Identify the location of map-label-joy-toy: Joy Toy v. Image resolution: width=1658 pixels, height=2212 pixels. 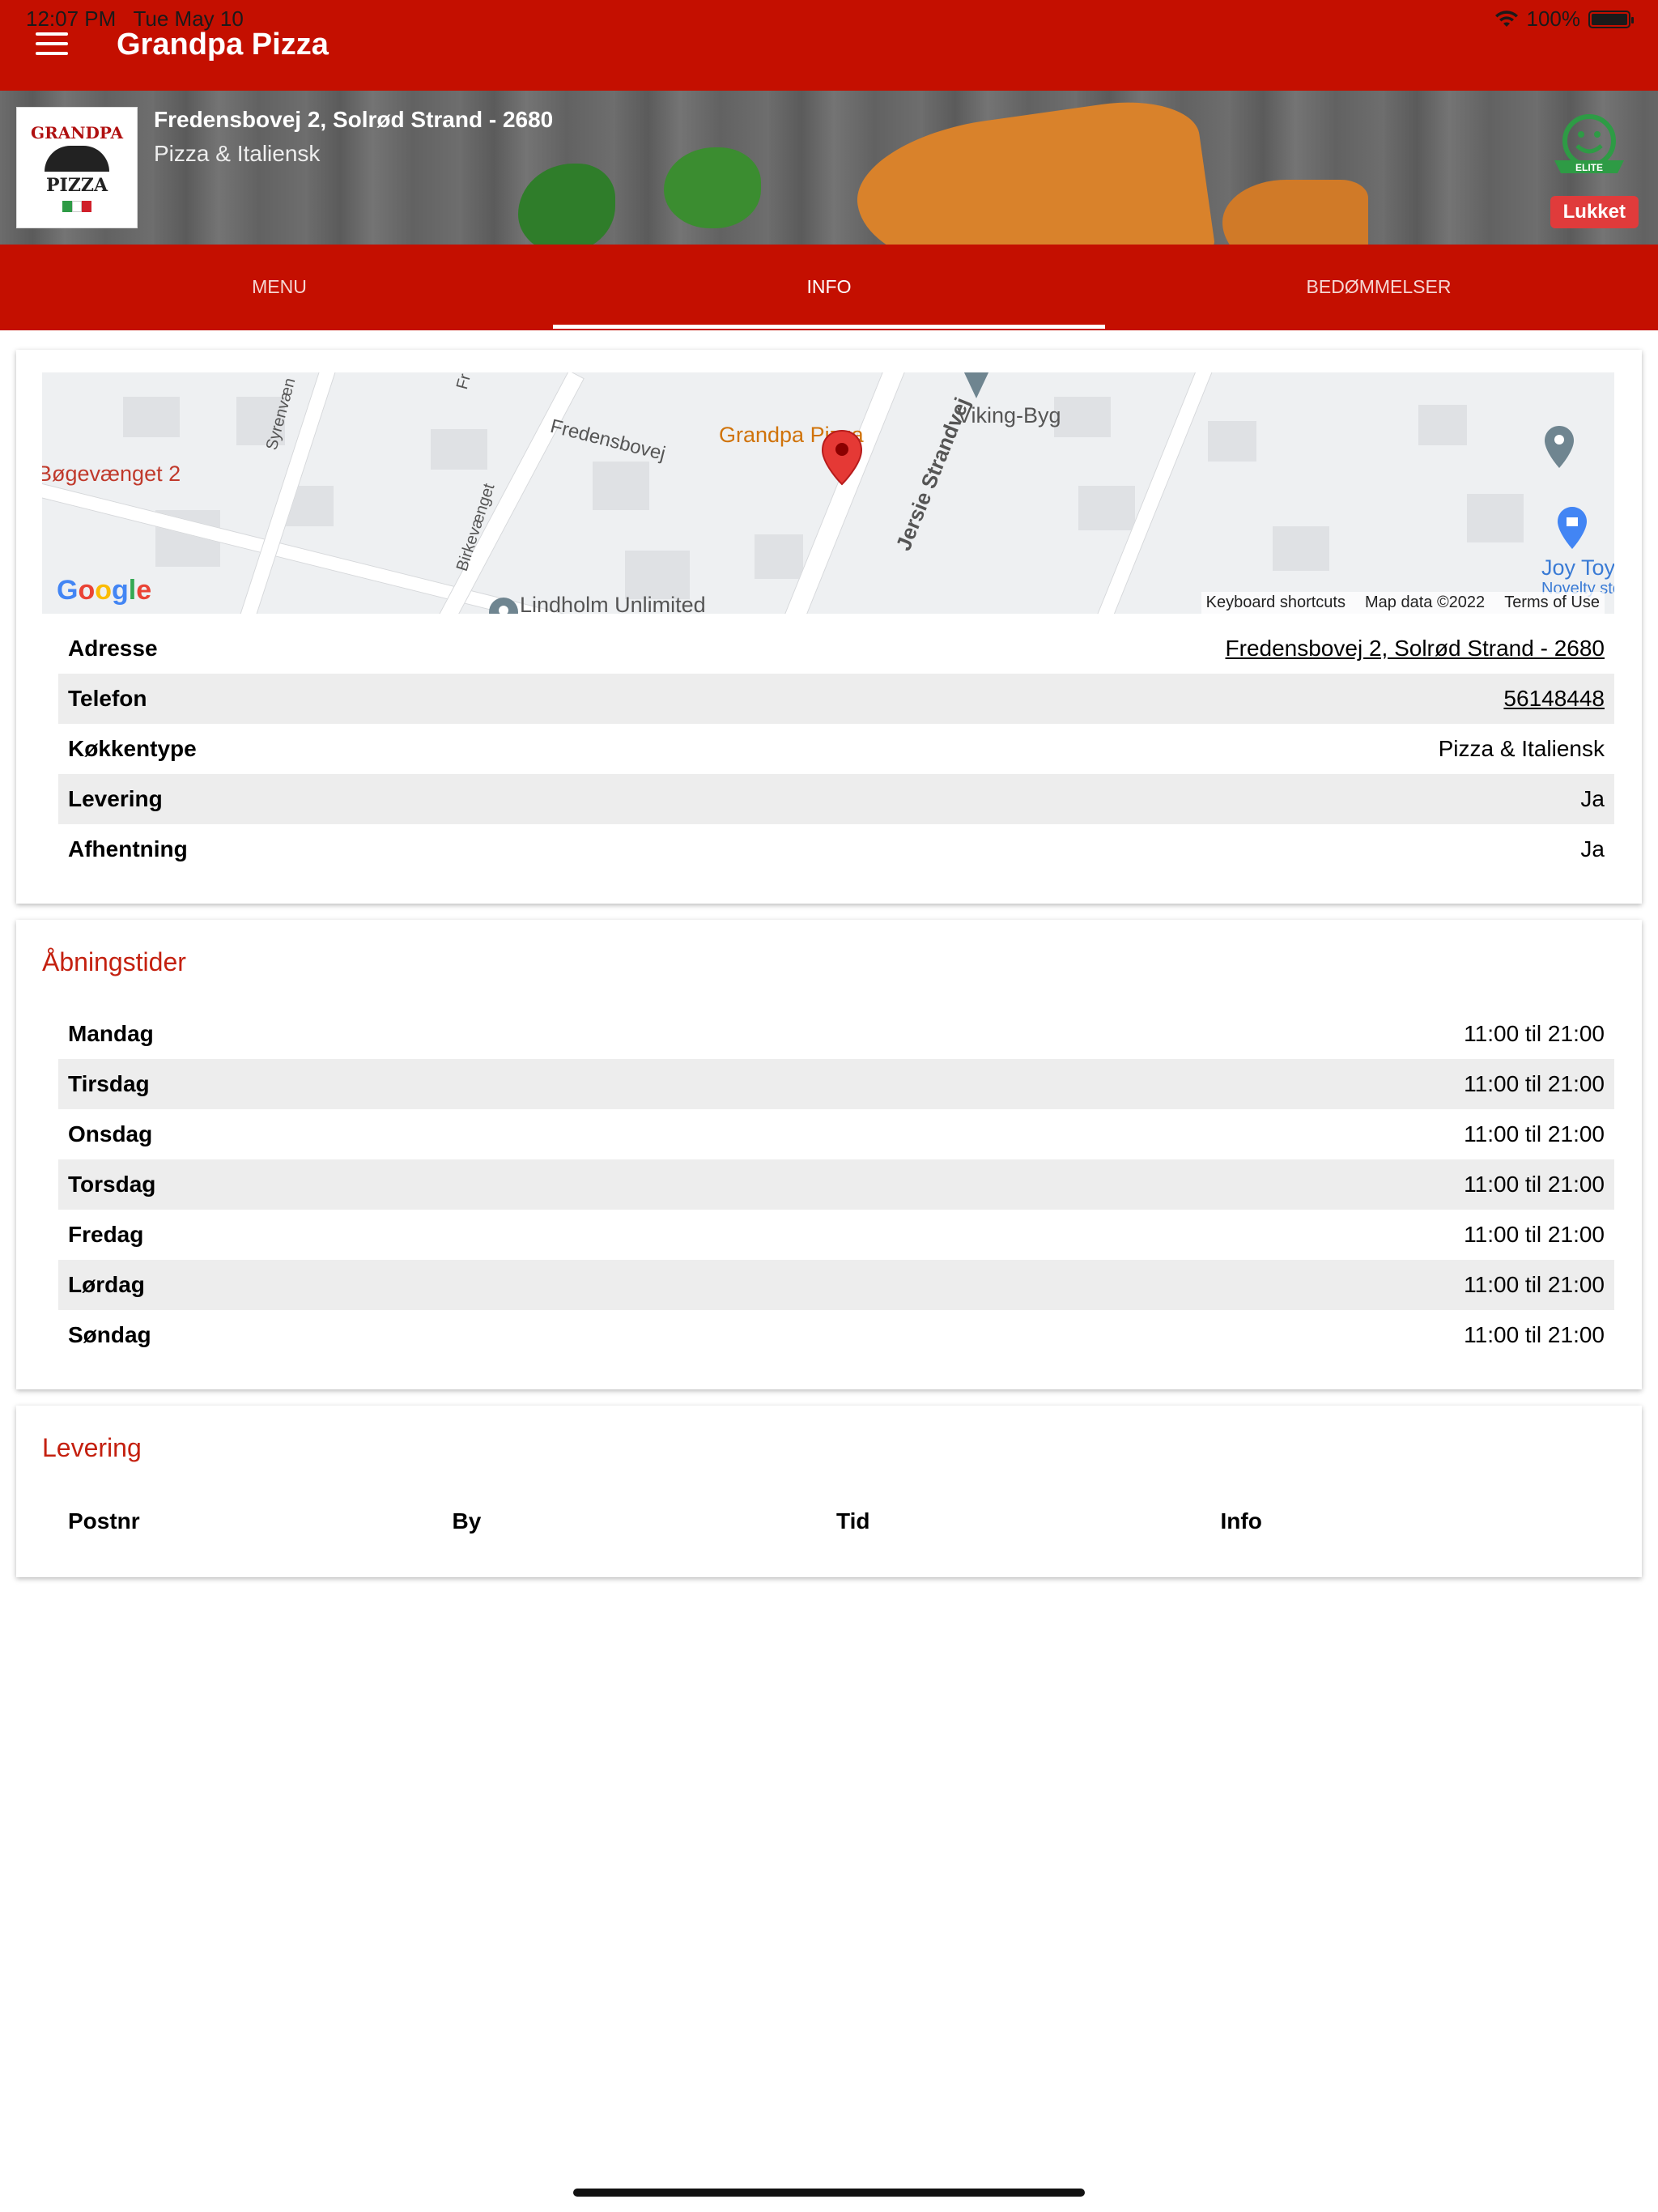
(1577, 568).